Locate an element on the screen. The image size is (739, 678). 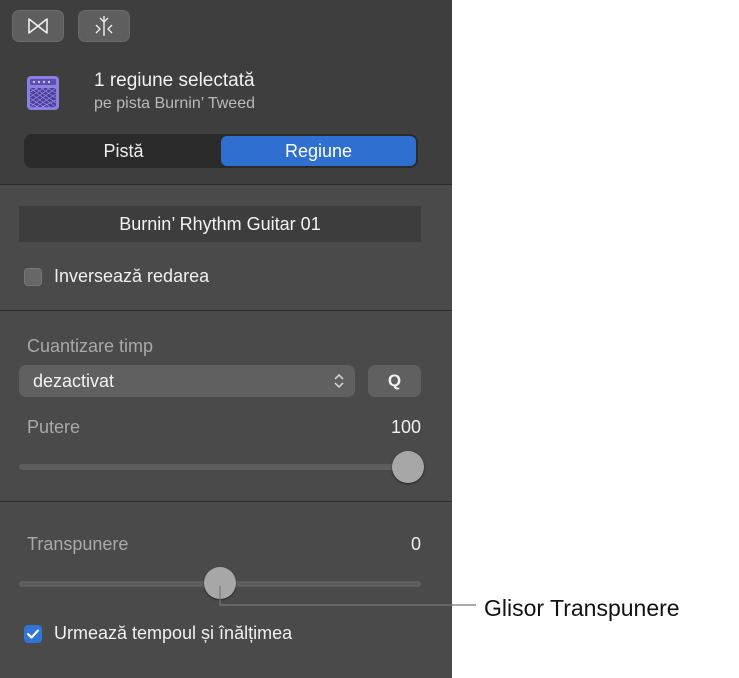
inspector-tab-control: Pistă Regiune is located at coordinates (221, 151).